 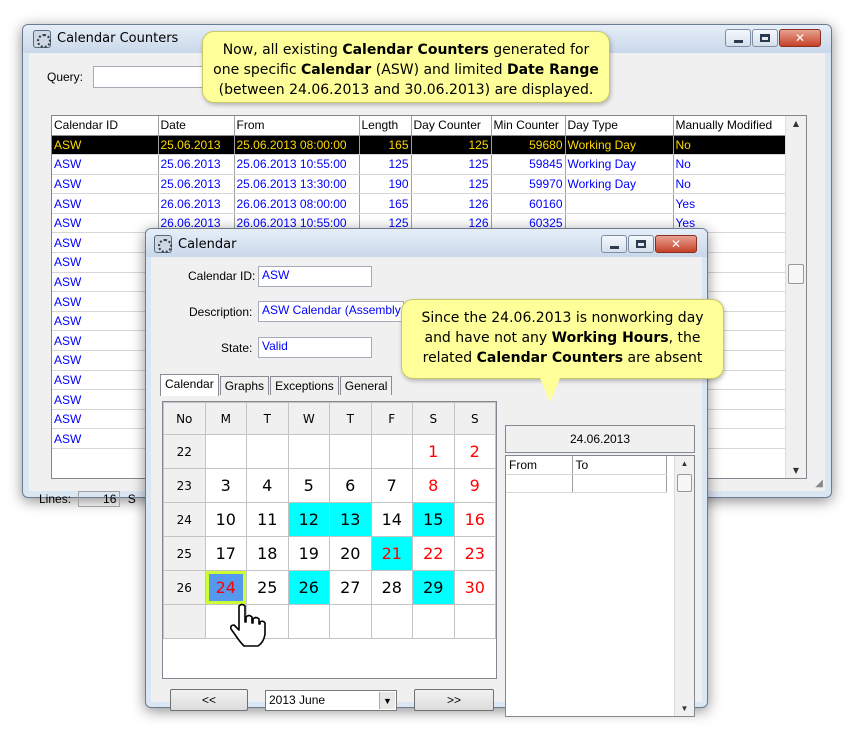 What do you see at coordinates (729, 203) in the screenshot?
I see `table-cell: Yes` at bounding box center [729, 203].